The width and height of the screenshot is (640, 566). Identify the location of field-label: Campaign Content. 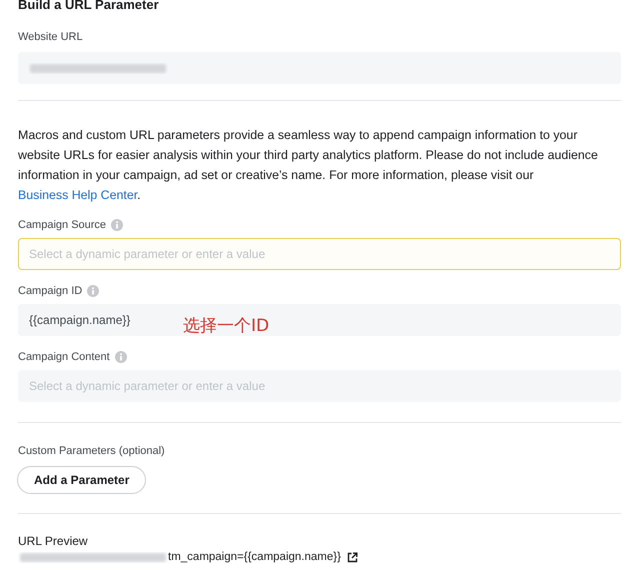
(64, 357).